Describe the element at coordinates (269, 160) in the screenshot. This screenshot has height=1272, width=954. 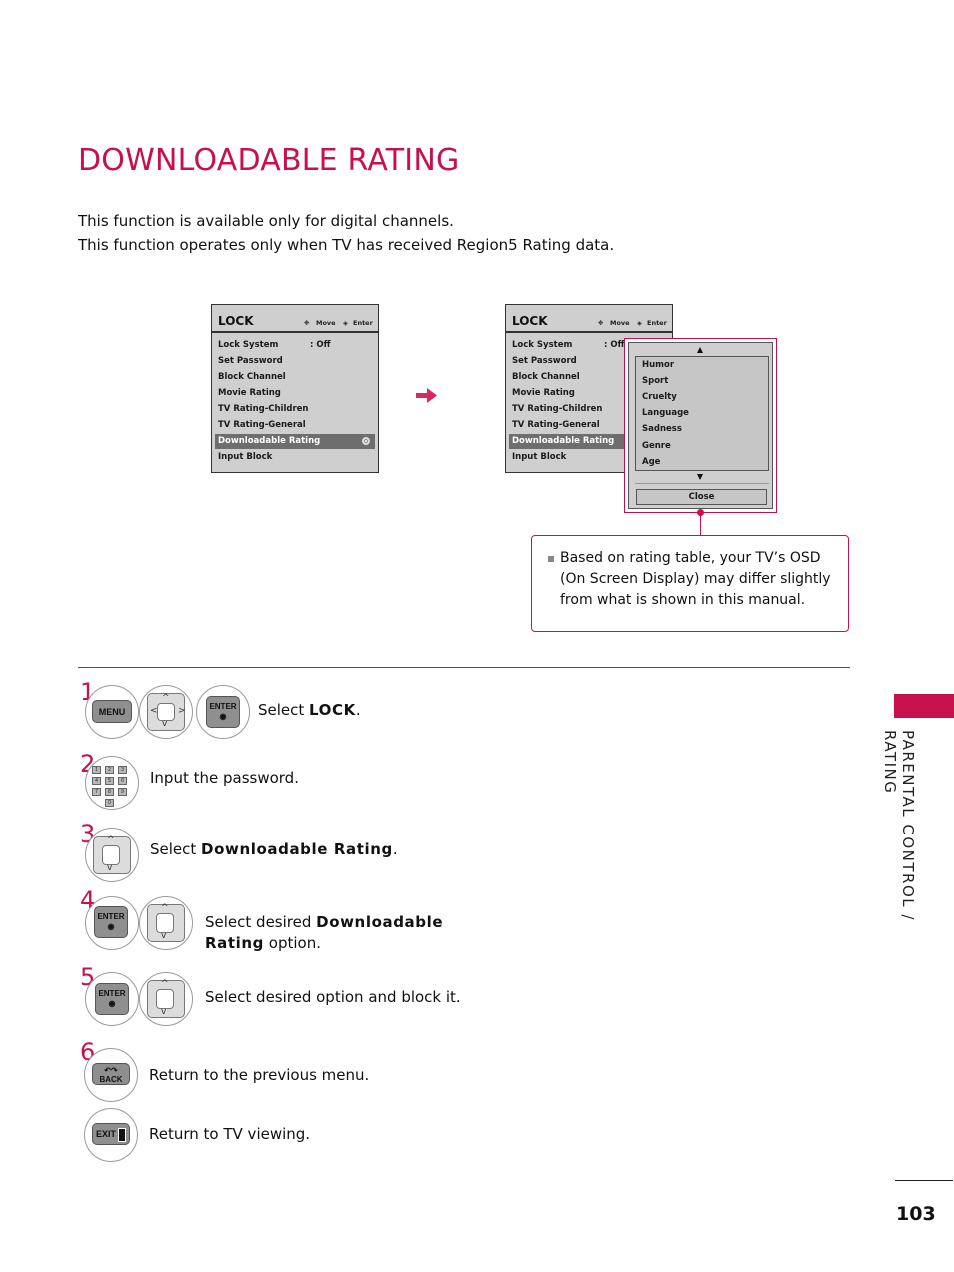
I see `page-title: DOWNLOADABLE RATING` at that location.